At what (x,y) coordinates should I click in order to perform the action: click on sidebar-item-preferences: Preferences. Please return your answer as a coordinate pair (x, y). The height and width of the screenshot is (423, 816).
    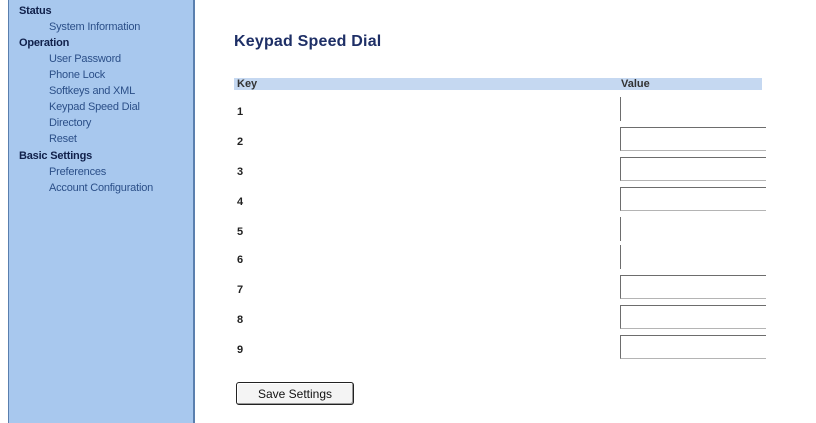
    Looking at the image, I should click on (77, 172).